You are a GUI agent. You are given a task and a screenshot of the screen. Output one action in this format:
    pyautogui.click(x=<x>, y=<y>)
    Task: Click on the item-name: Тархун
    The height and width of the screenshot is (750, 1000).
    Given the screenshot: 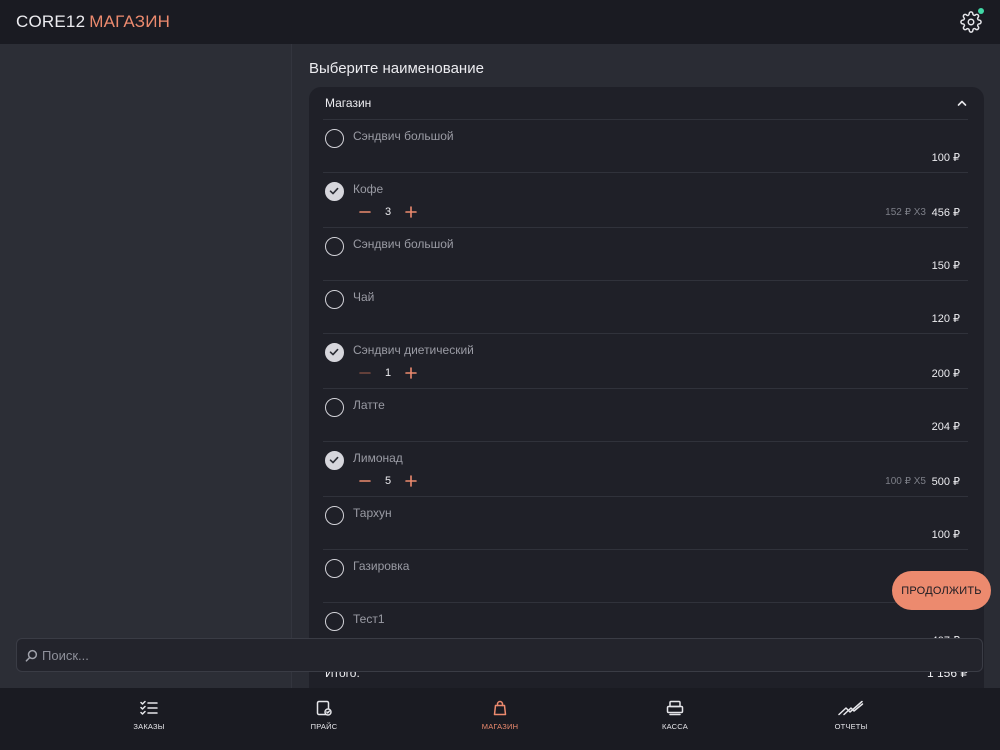 What is the action you would take?
    pyautogui.click(x=372, y=513)
    